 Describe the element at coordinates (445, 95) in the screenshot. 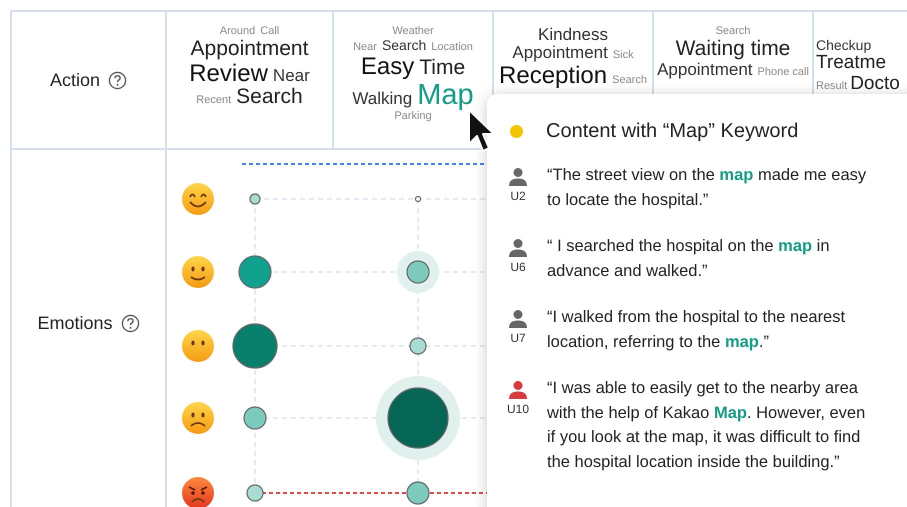

I see `keyword-link: Map` at that location.